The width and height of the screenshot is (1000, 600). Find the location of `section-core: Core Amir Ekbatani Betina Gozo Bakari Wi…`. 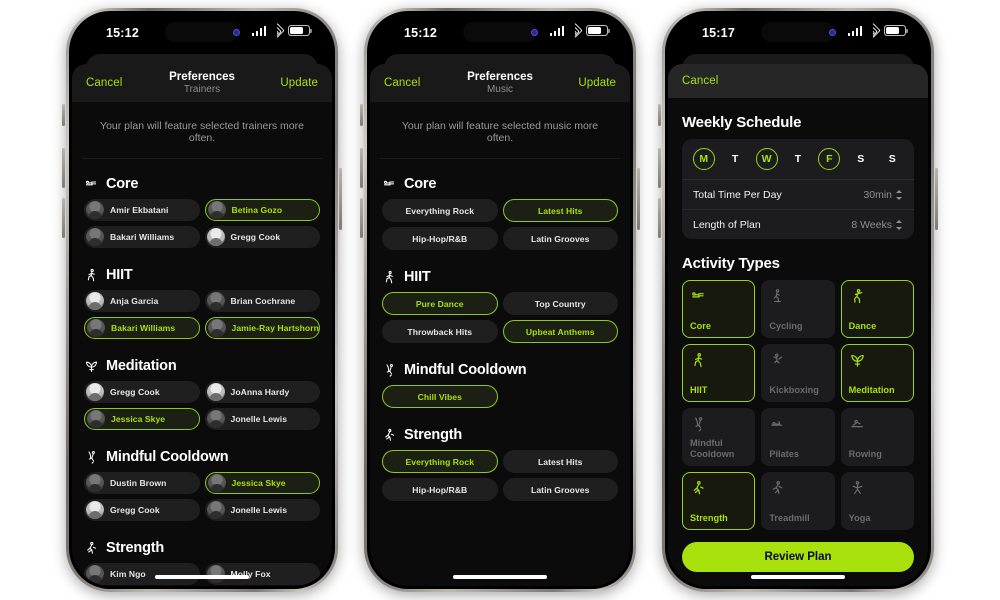

section-core: Core Amir Ekbatani Betina Gozo Bakari Wi… is located at coordinates (202, 204).